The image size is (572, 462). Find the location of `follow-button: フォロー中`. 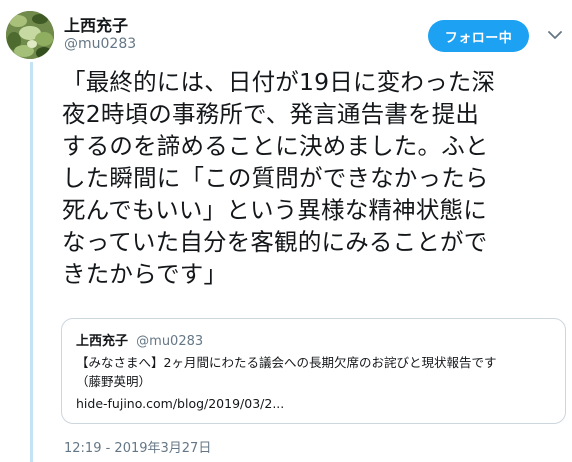

follow-button: フォロー中 is located at coordinates (478, 36).